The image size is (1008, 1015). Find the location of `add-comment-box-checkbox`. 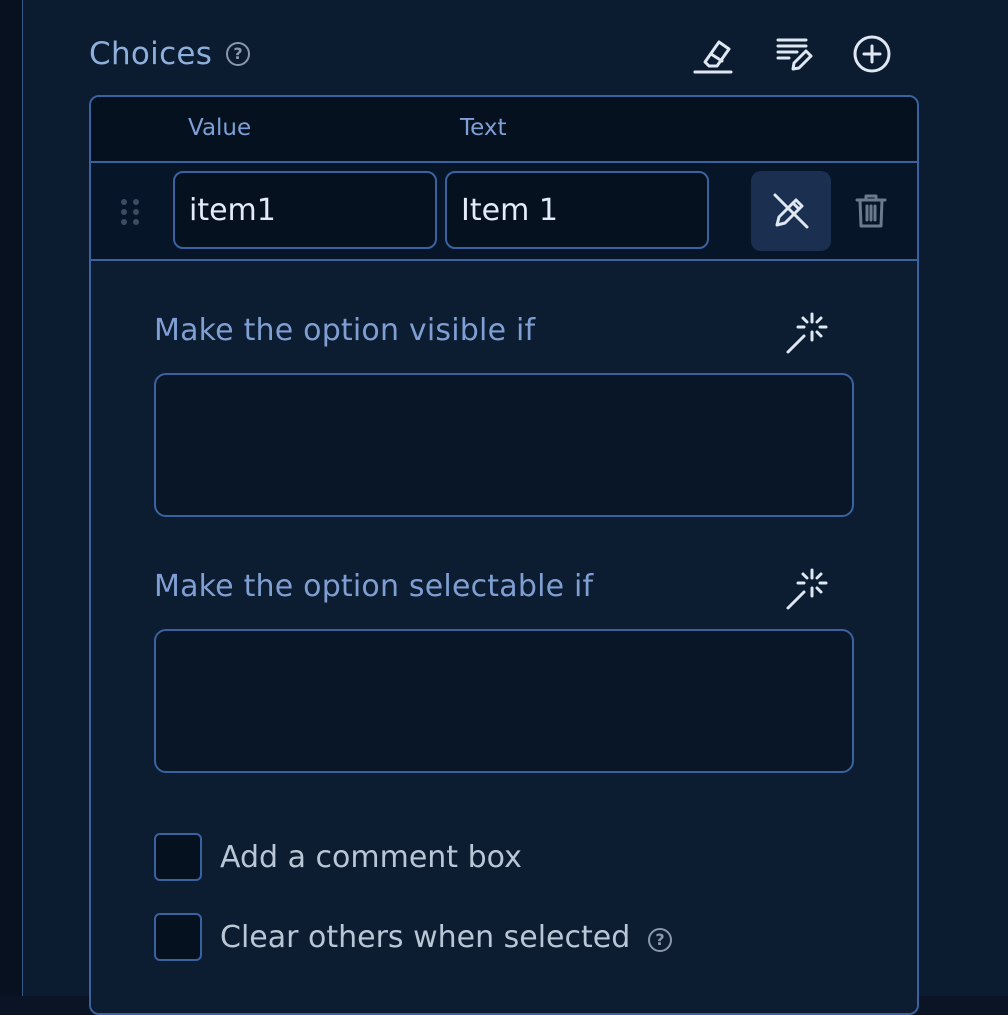

add-comment-box-checkbox is located at coordinates (178, 857).